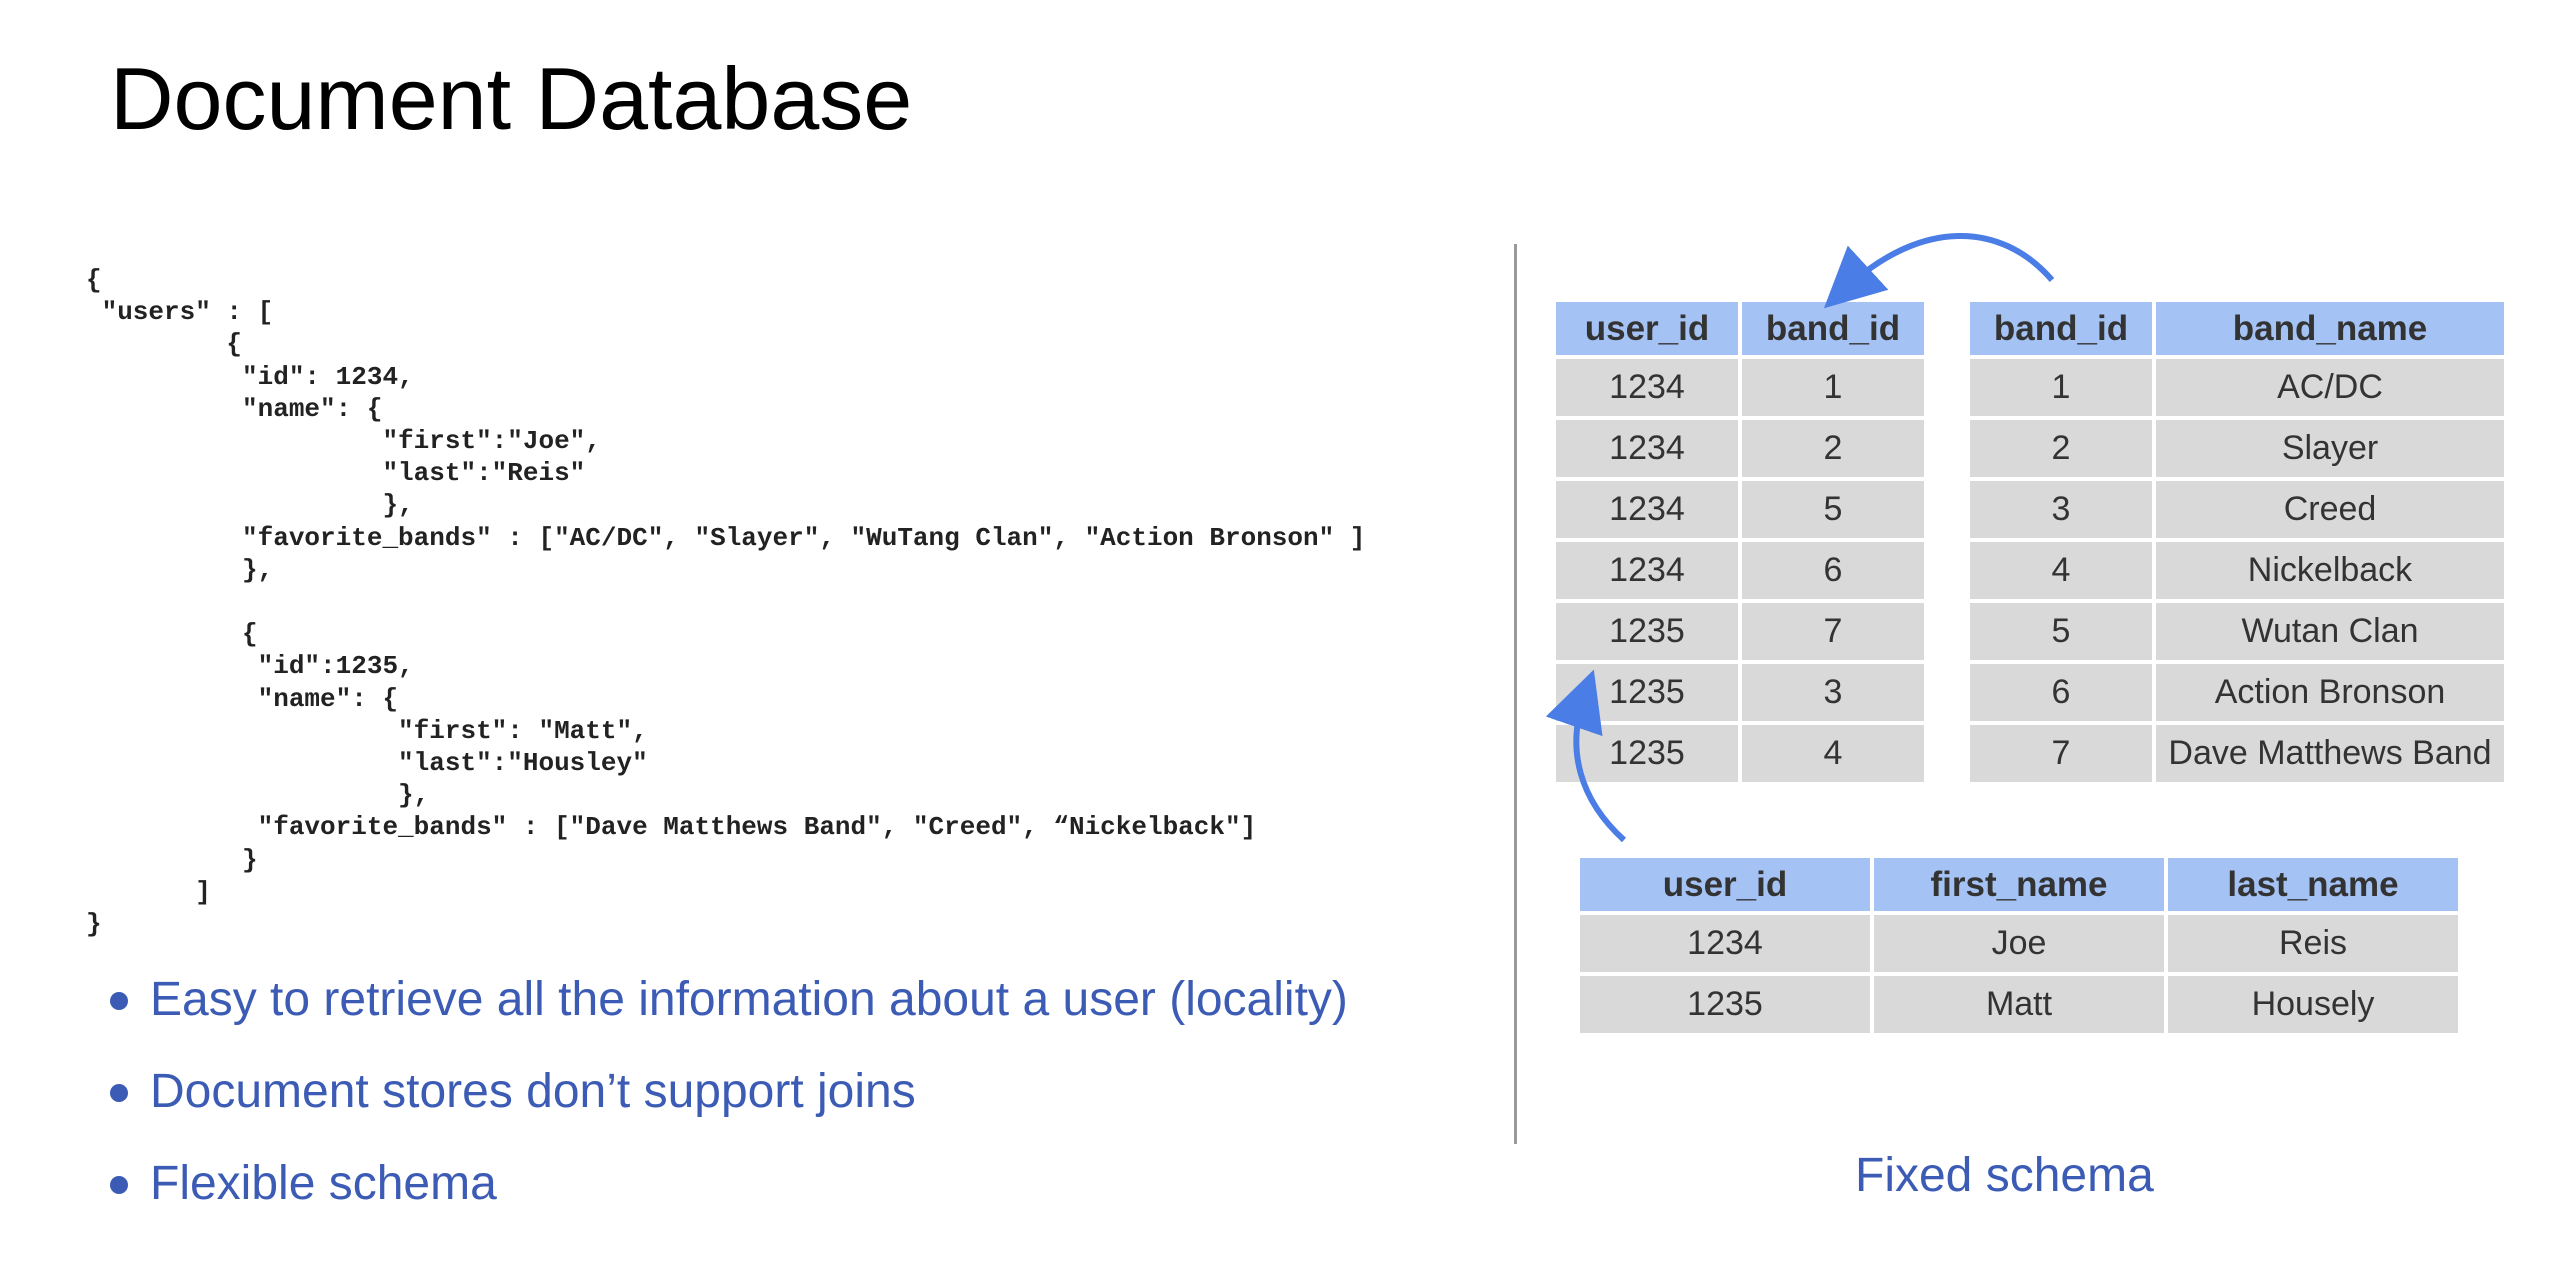  What do you see at coordinates (1800, 537) in the screenshot?
I see `relationship-arrows` at bounding box center [1800, 537].